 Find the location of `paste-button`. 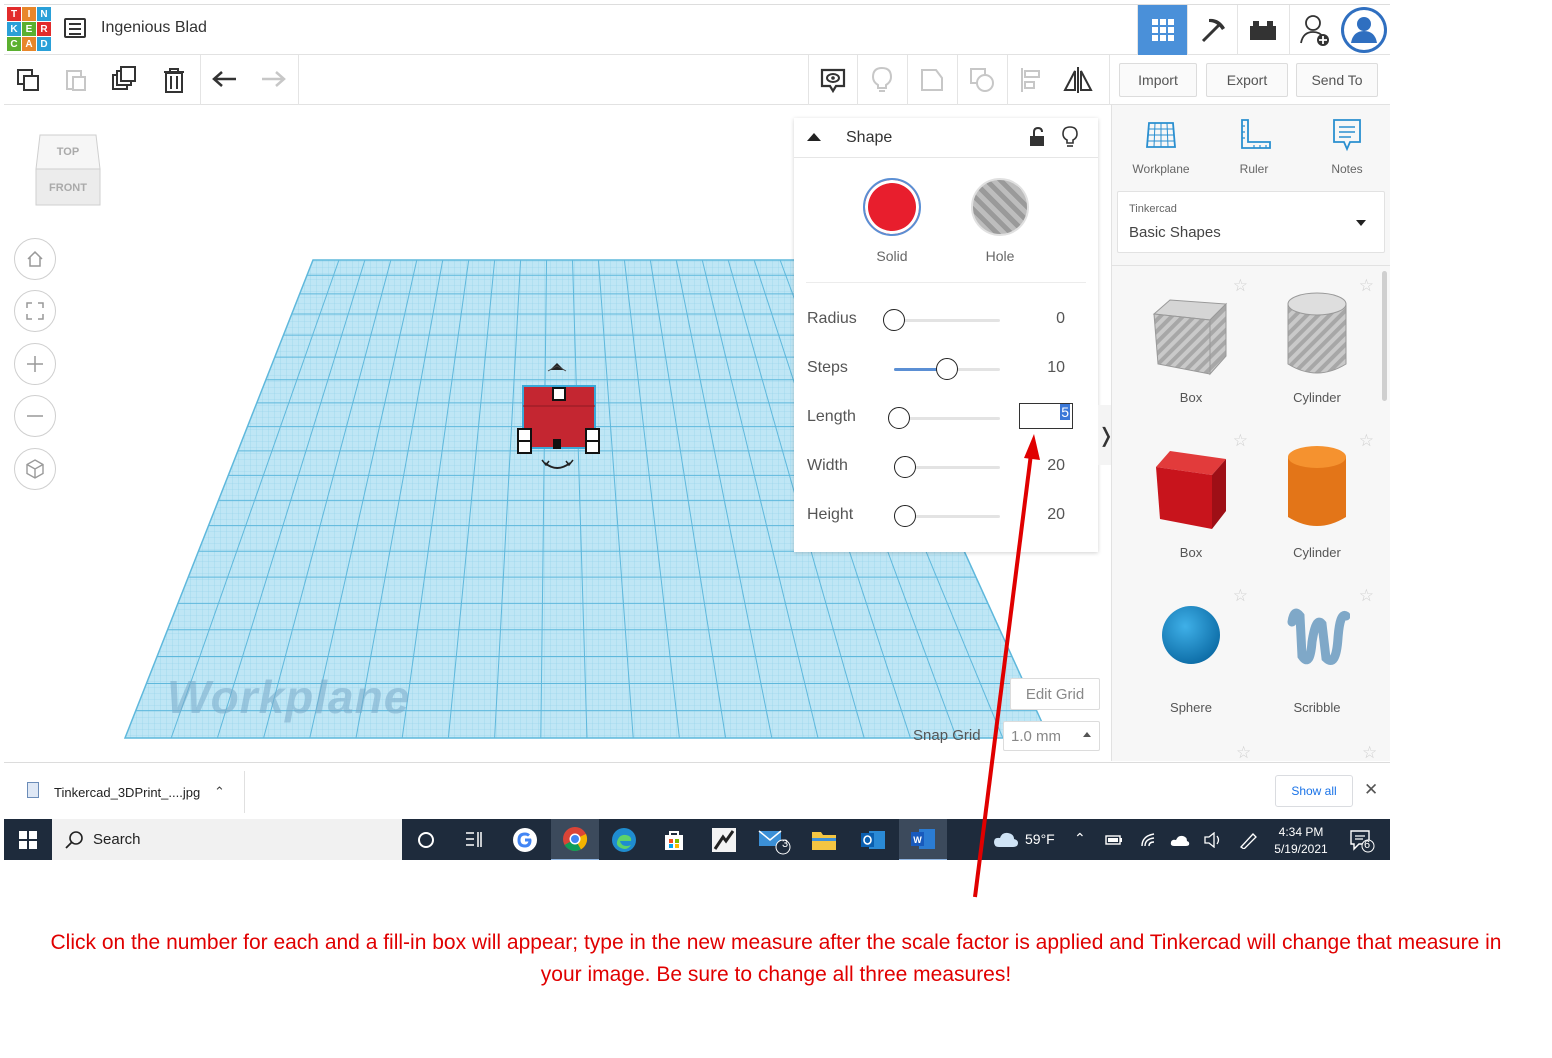

paste-button is located at coordinates (76, 80).